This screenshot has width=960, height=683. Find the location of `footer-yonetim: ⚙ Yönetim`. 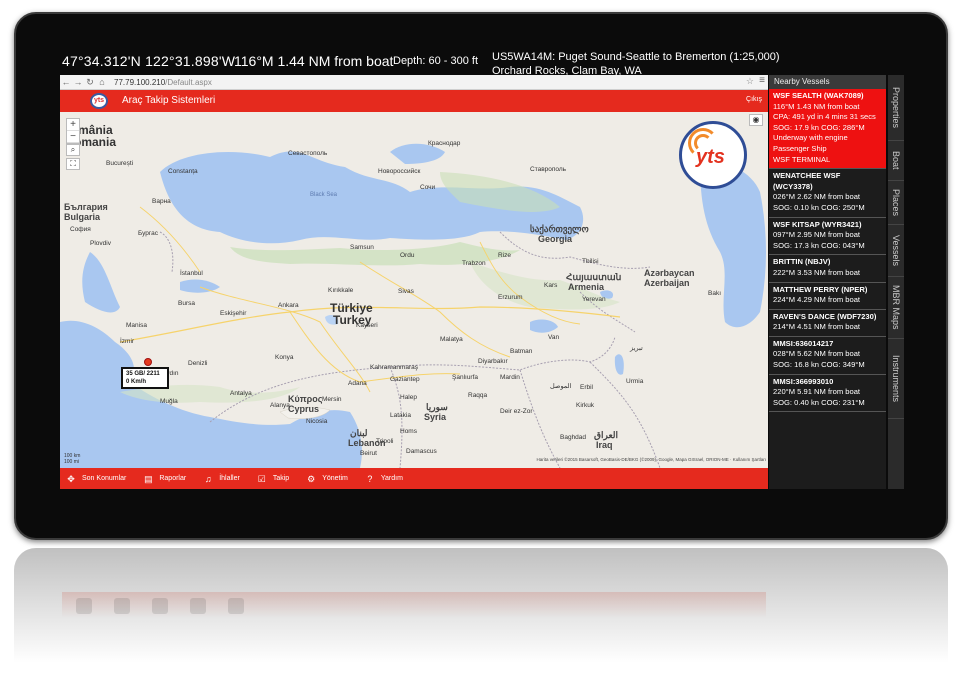

footer-yonetim: ⚙ Yönetim is located at coordinates (327, 479).